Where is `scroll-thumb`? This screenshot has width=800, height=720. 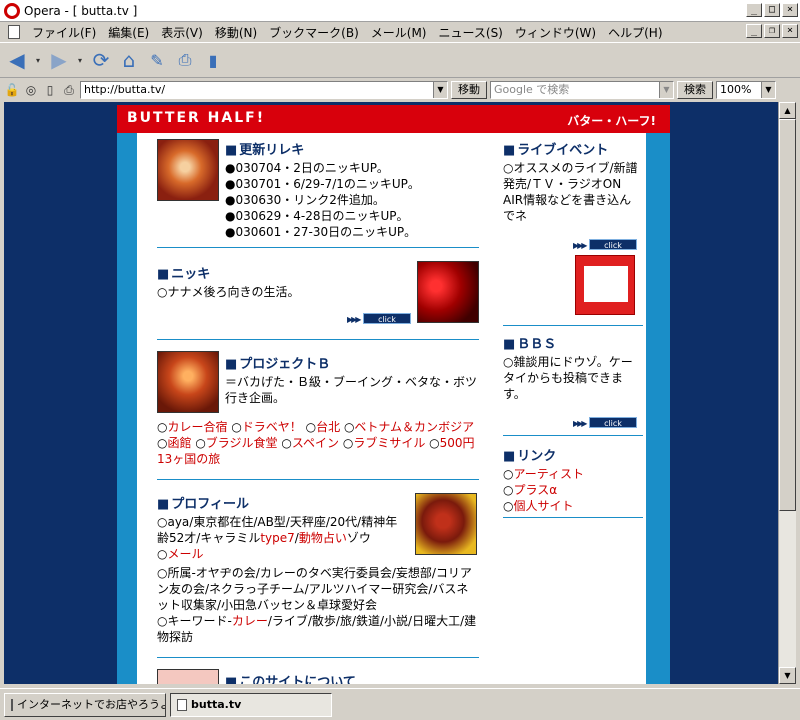 scroll-thumb is located at coordinates (787, 315).